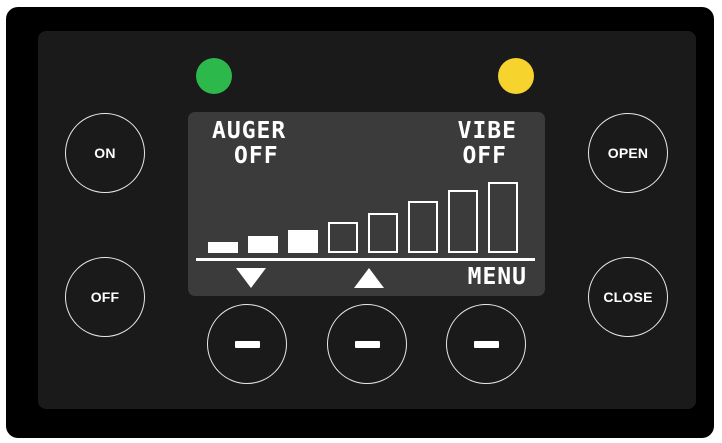 Image resolution: width=722 pixels, height=443 pixels. What do you see at coordinates (369, 278) in the screenshot?
I see `up-arrow-icon` at bounding box center [369, 278].